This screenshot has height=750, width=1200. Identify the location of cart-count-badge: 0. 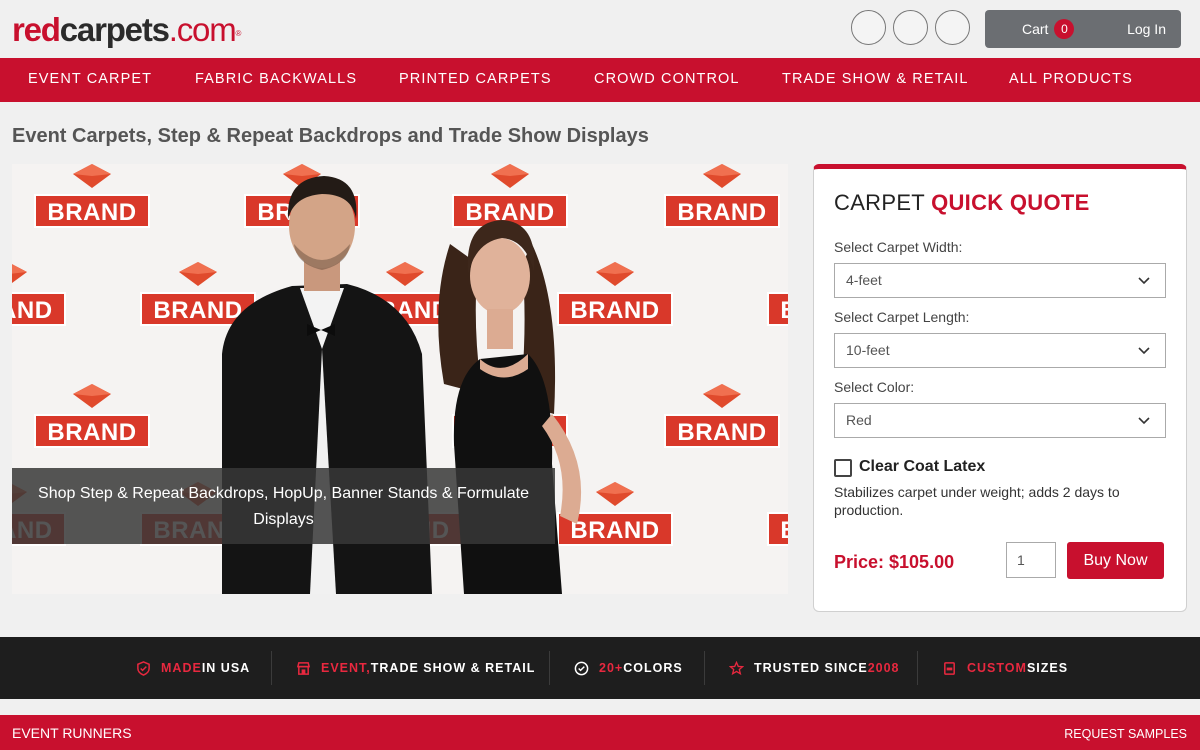
(1064, 29).